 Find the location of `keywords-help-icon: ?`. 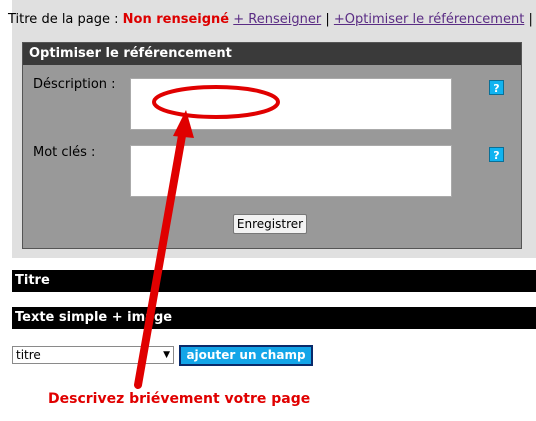

keywords-help-icon: ? is located at coordinates (496, 154).